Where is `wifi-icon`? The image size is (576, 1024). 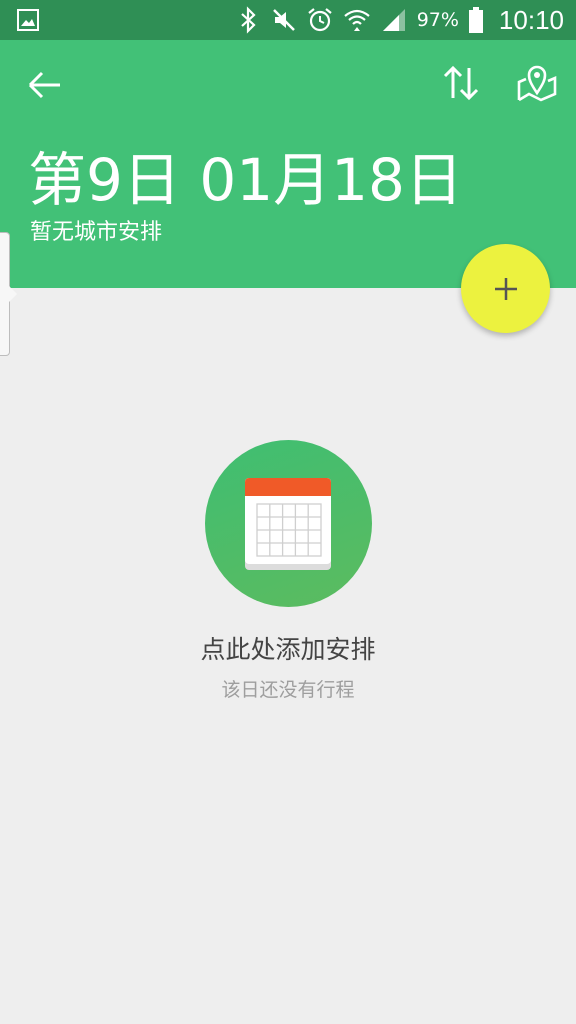
wifi-icon is located at coordinates (356, 20).